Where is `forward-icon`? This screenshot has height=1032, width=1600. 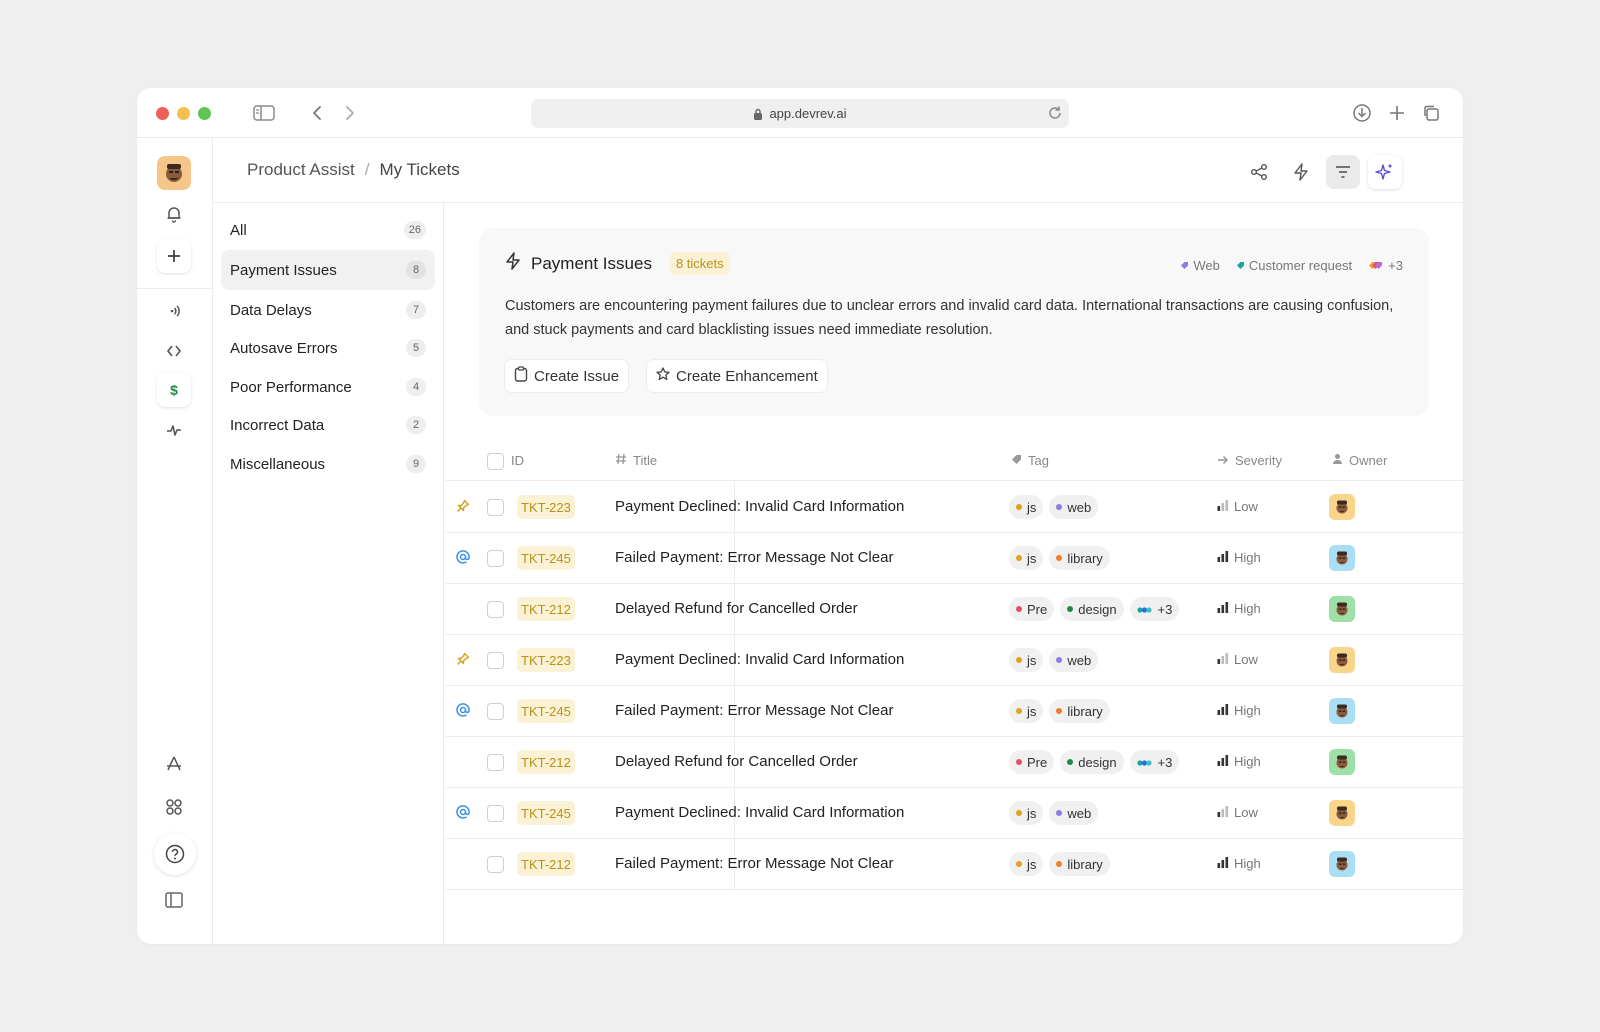 forward-icon is located at coordinates (350, 113).